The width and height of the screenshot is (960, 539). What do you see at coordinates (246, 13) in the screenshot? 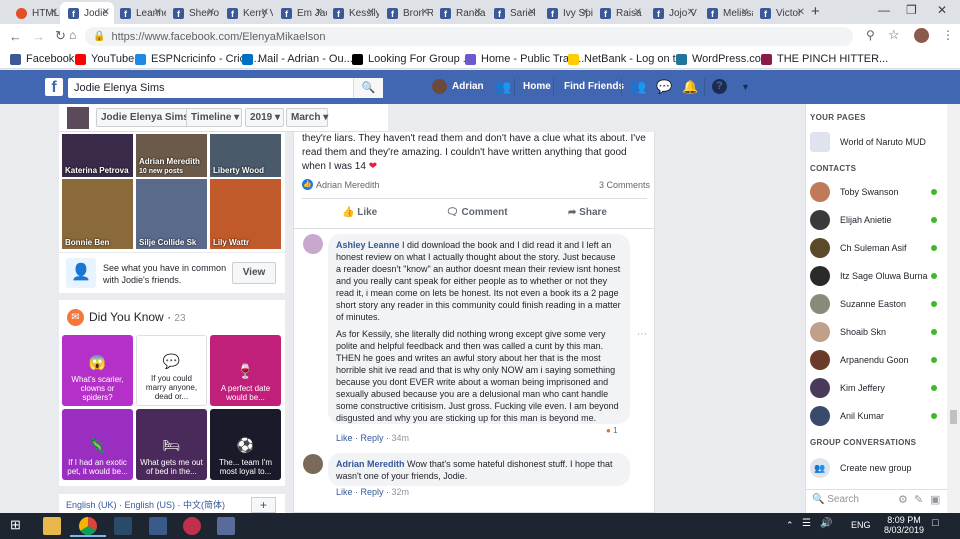
I see `tab: fKerry V✕` at bounding box center [246, 13].